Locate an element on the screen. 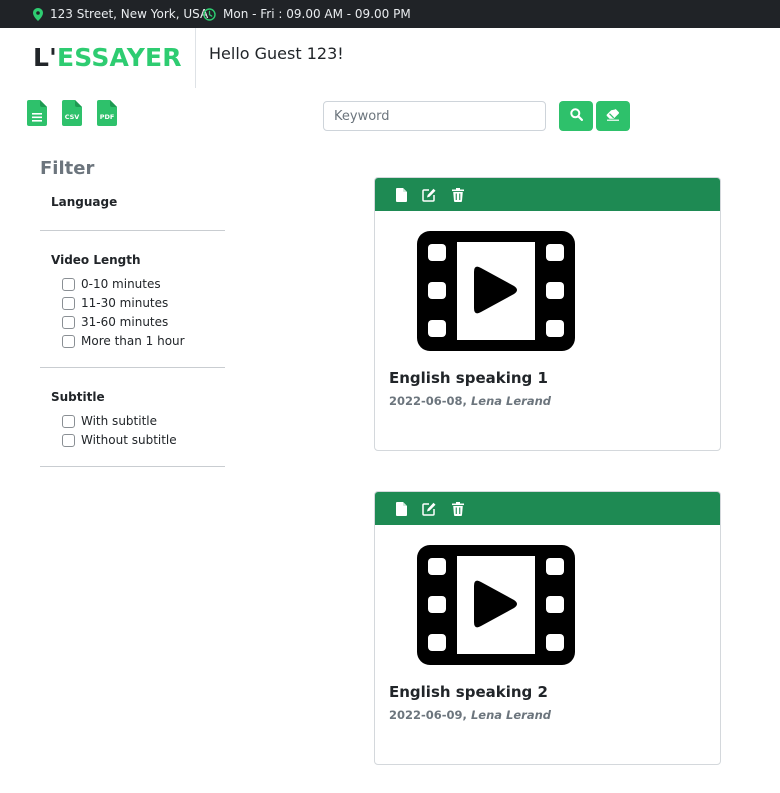  option-label: 31-60 minutes is located at coordinates (125, 322).